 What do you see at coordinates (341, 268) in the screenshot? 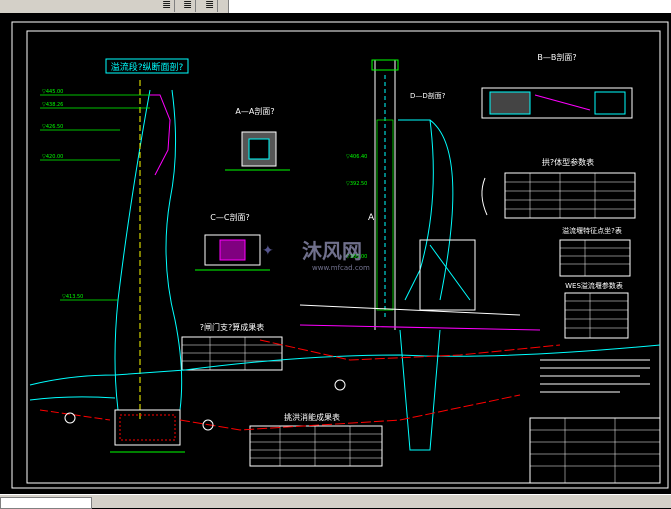
I see `watermark-url: www.mfcad.com` at bounding box center [341, 268].